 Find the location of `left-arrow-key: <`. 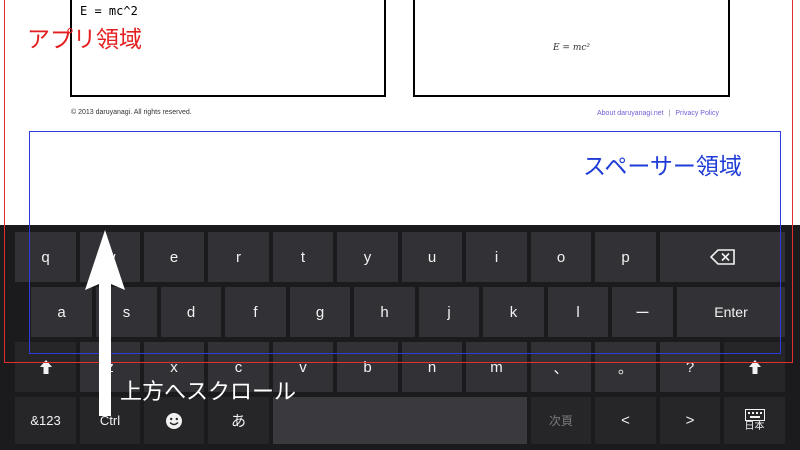

left-arrow-key: < is located at coordinates (625, 420).